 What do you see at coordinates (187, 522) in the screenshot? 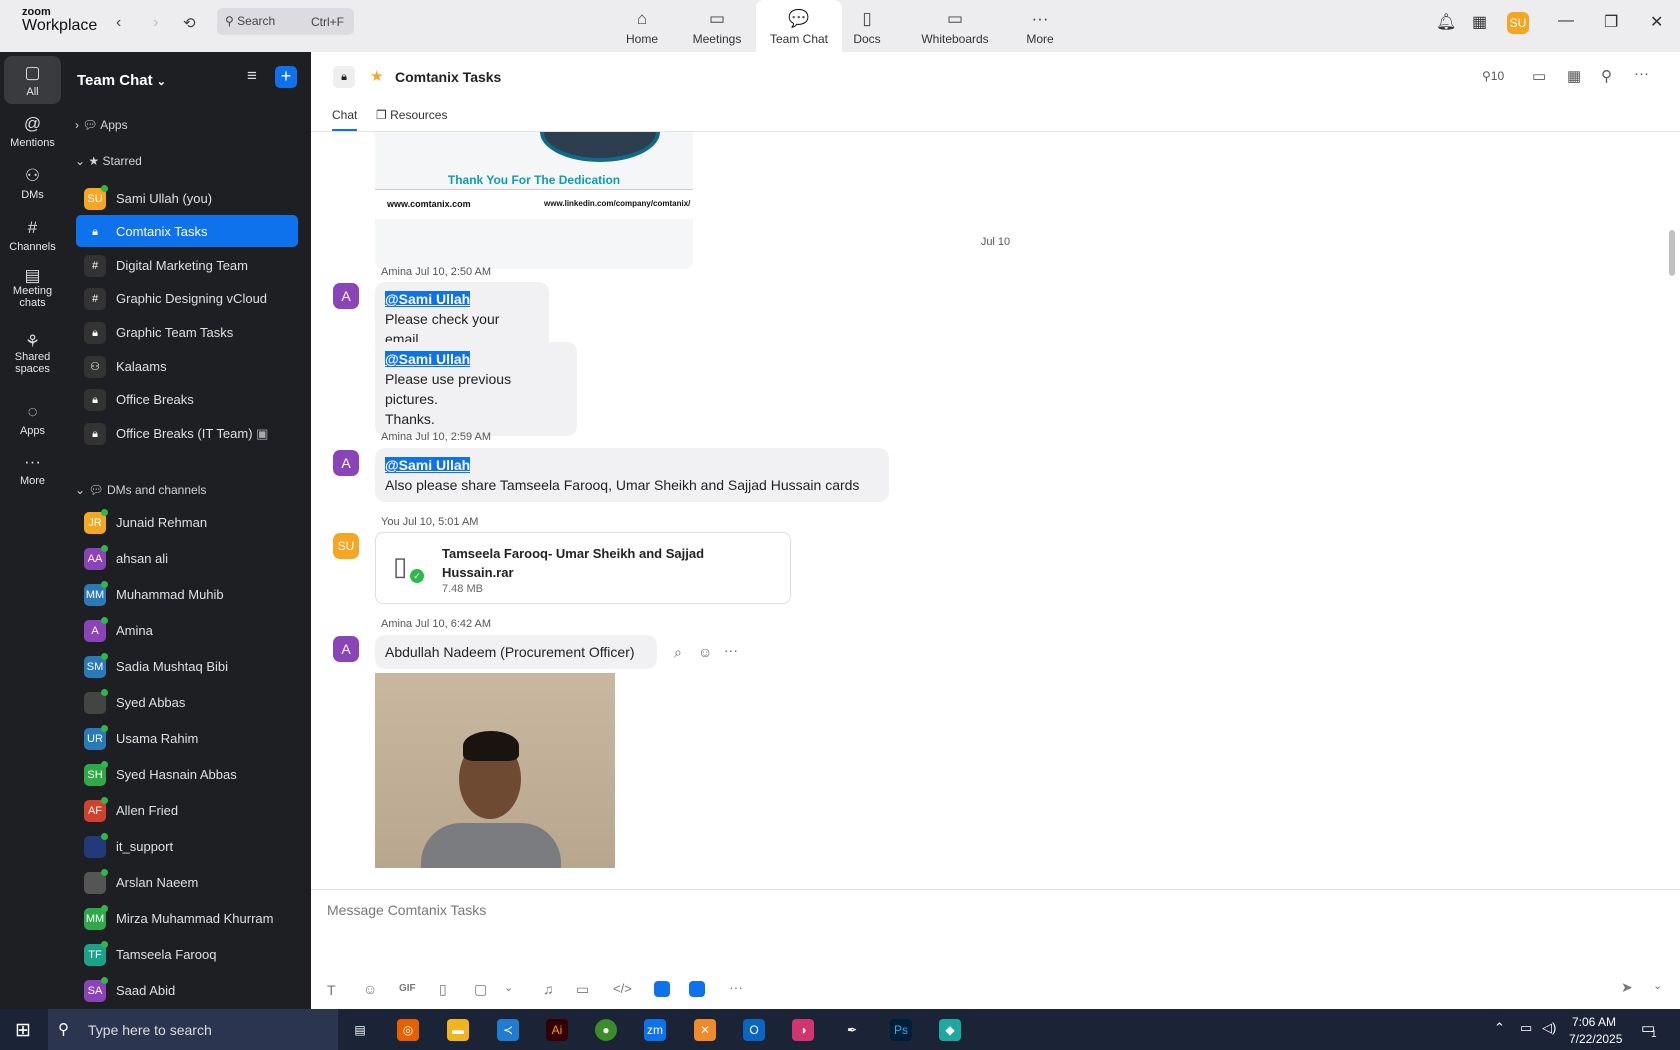
I see `sidebar-item-dm: JR Junaid Rehman` at bounding box center [187, 522].